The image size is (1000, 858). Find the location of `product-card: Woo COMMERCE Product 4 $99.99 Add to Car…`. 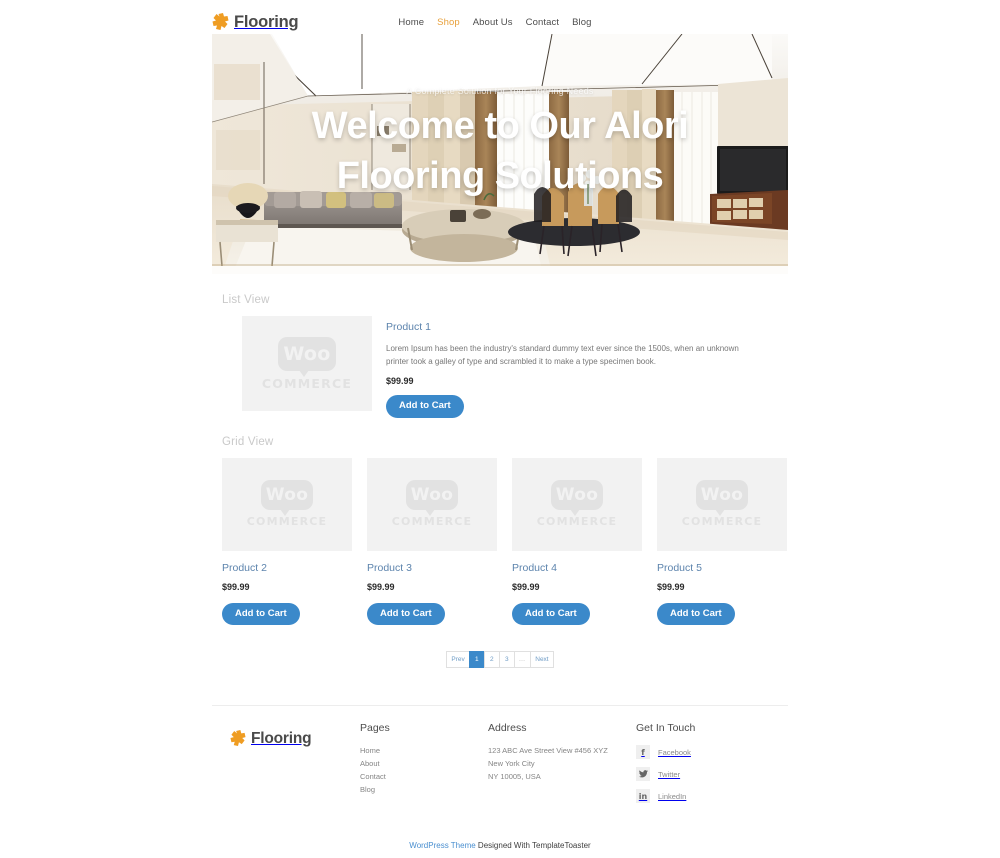

product-card: Woo COMMERCE Product 4 $99.99 Add to Car… is located at coordinates (577, 541).